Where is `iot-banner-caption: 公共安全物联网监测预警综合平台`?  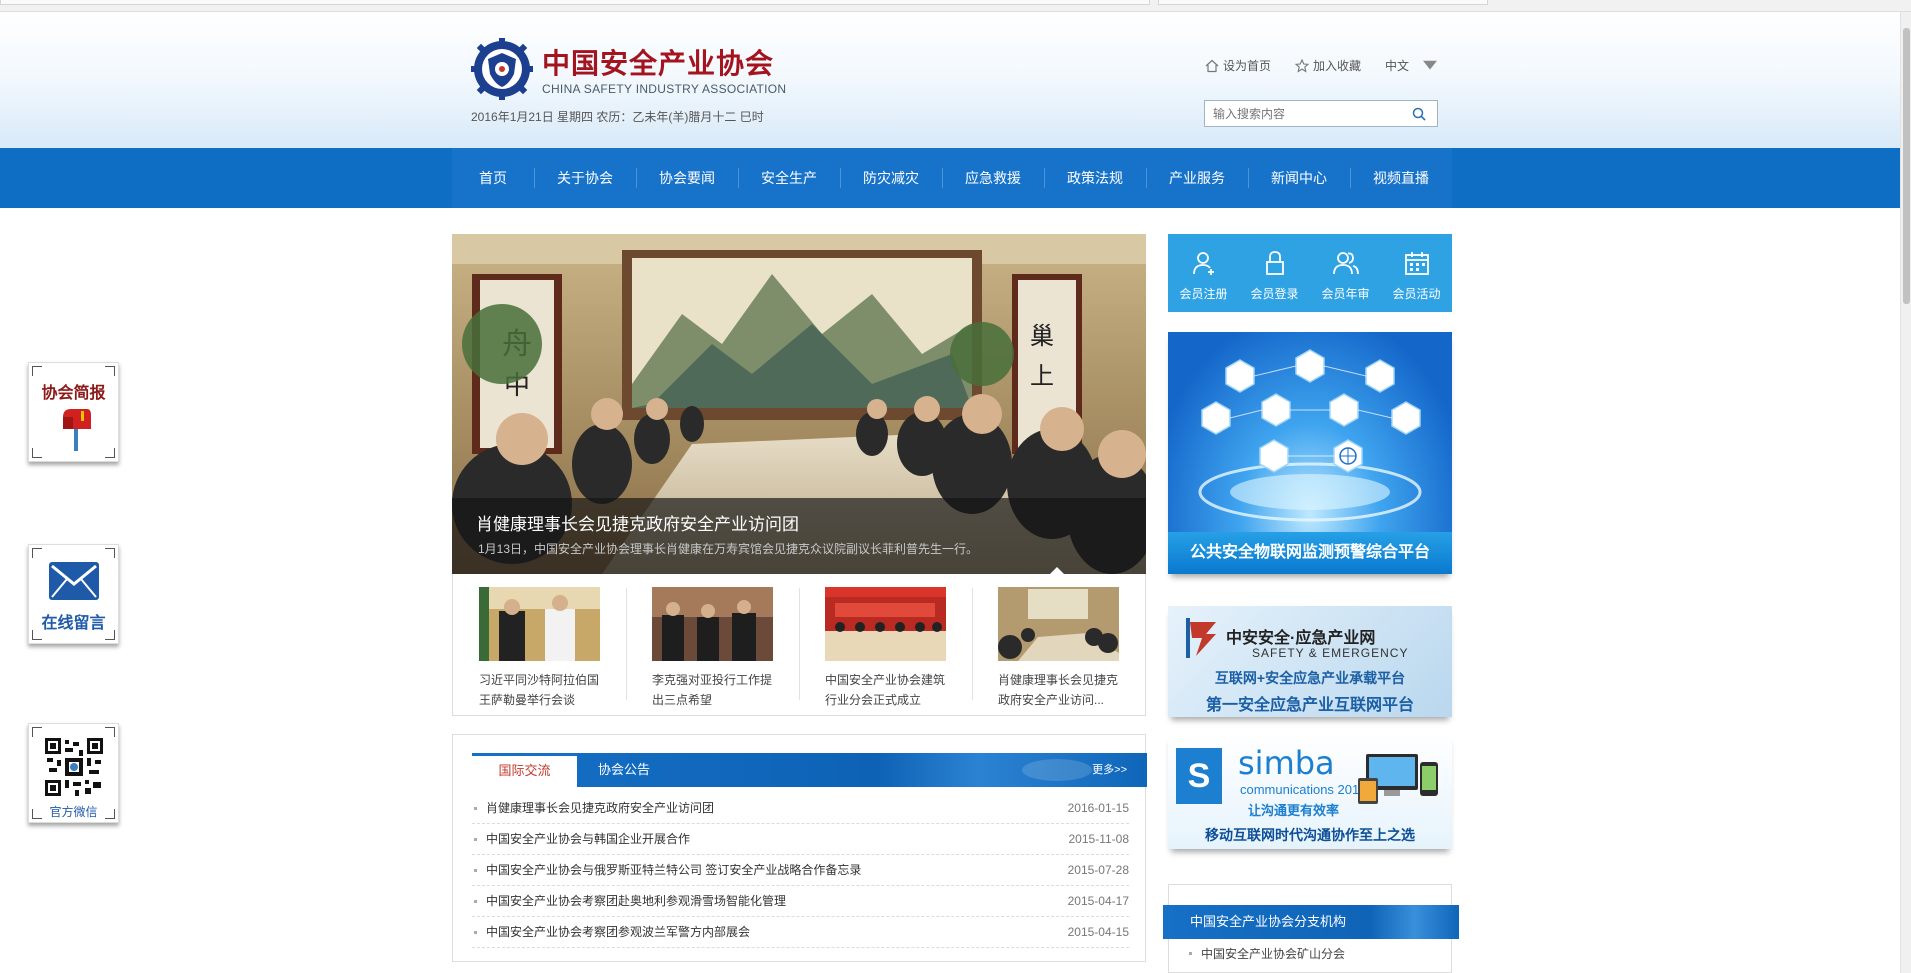
iot-banner-caption: 公共安全物联网监测预警综合平台 is located at coordinates (1310, 553).